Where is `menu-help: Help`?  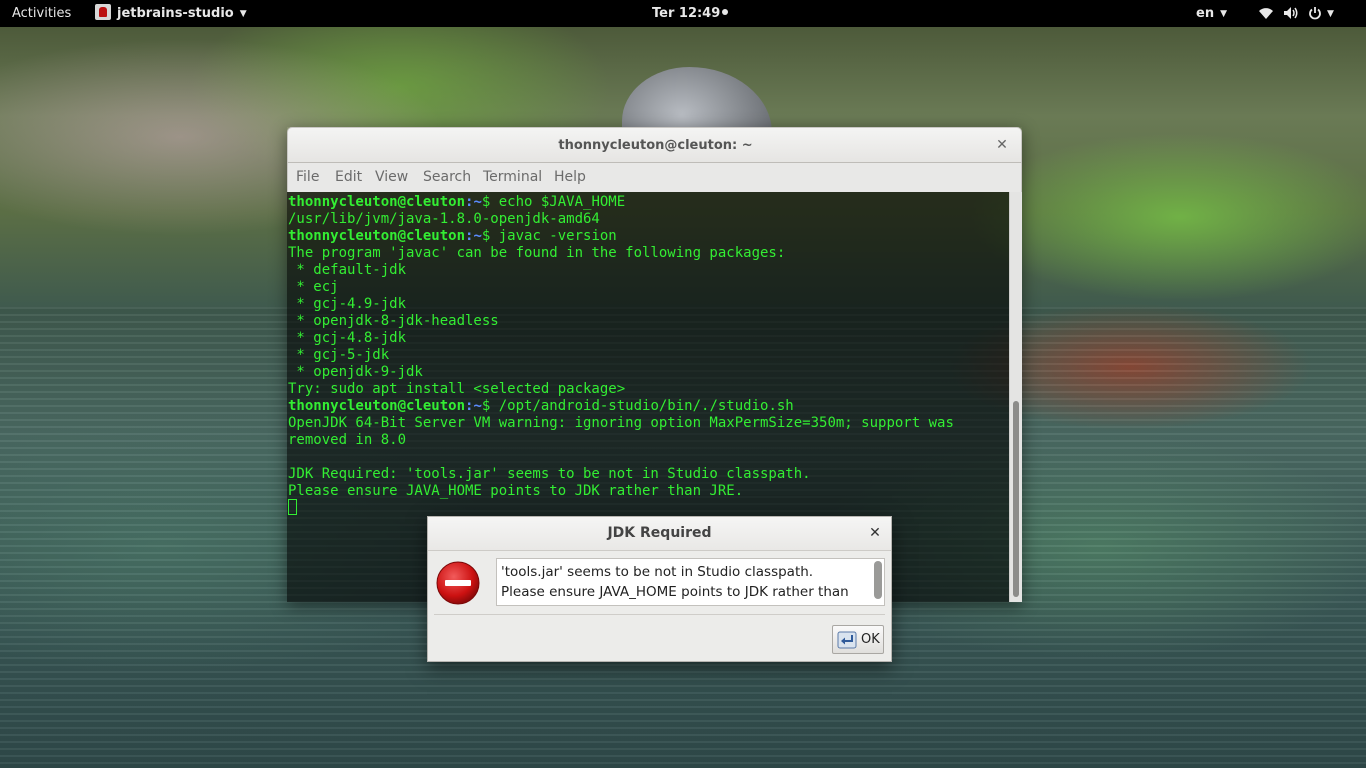
menu-help: Help is located at coordinates (570, 177).